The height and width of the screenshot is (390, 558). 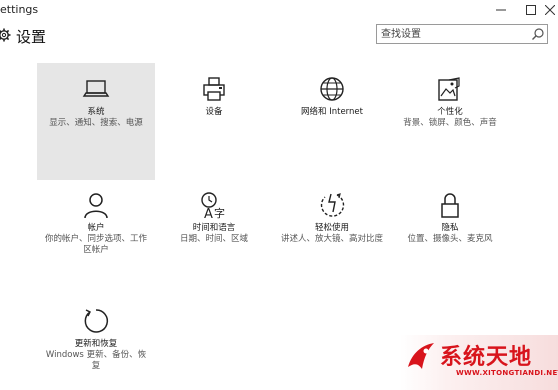 What do you see at coordinates (96, 205) in the screenshot?
I see `person-icon` at bounding box center [96, 205].